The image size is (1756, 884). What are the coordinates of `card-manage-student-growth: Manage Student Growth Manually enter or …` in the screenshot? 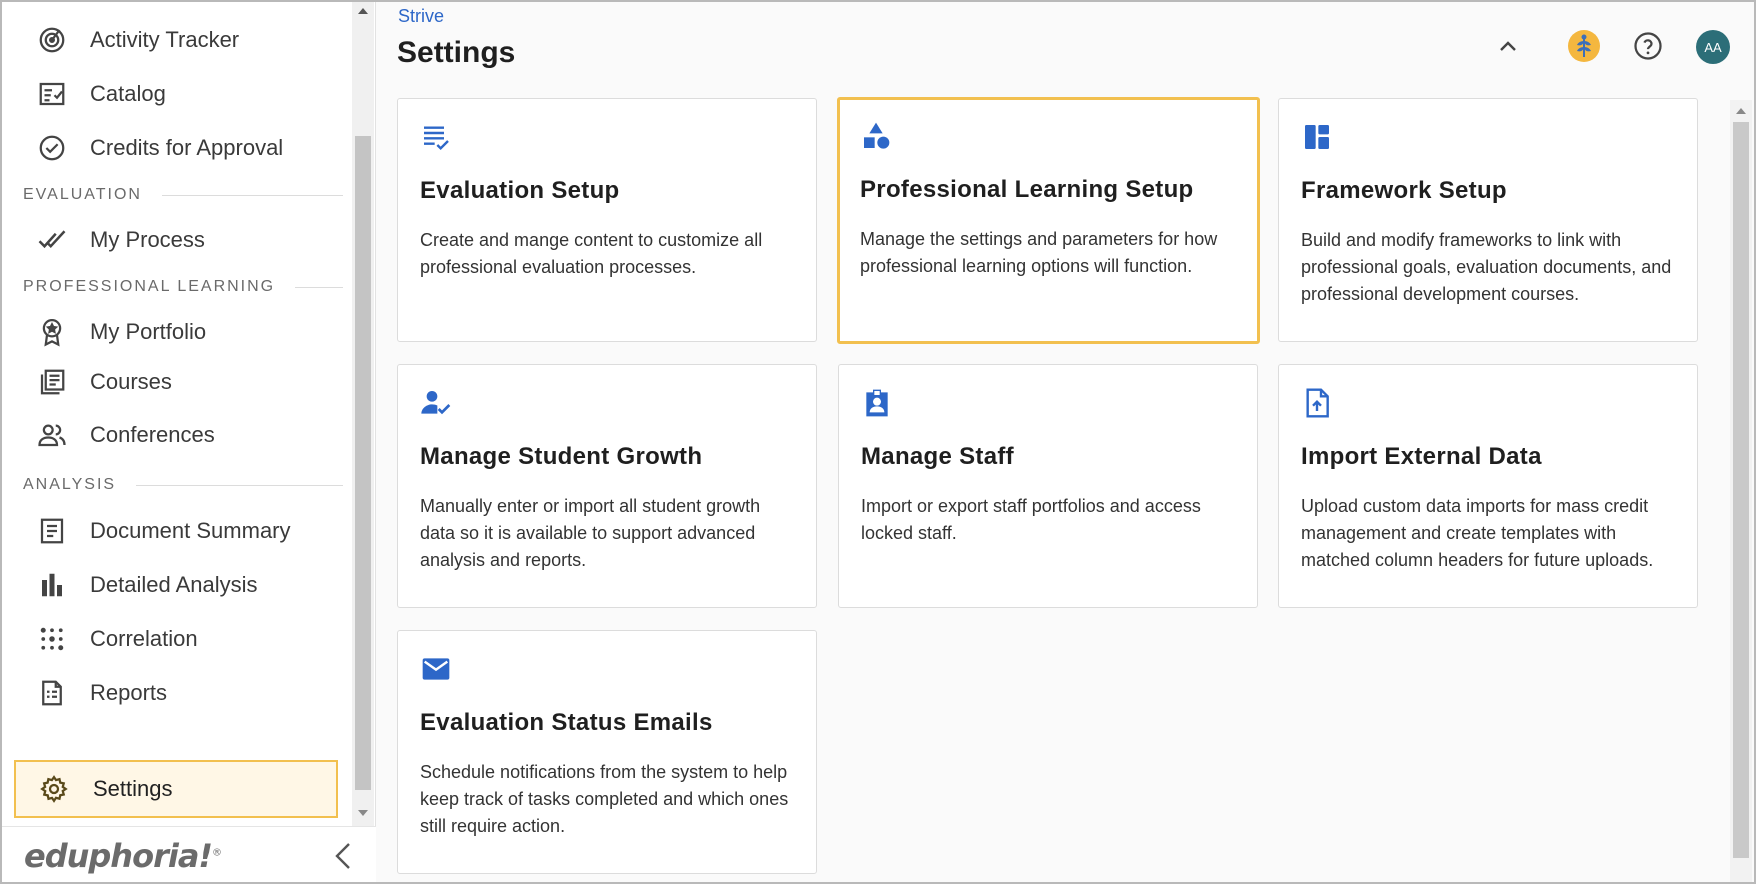 It's located at (607, 486).